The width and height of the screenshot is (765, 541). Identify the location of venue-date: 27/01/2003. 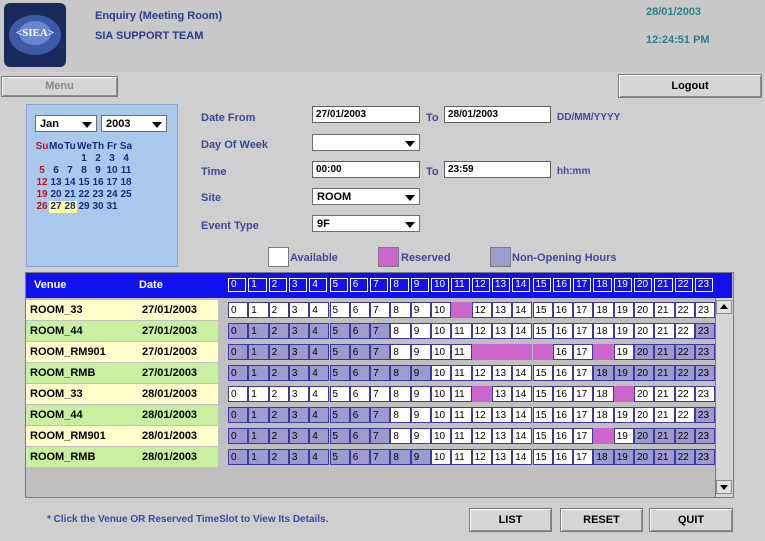
(170, 352).